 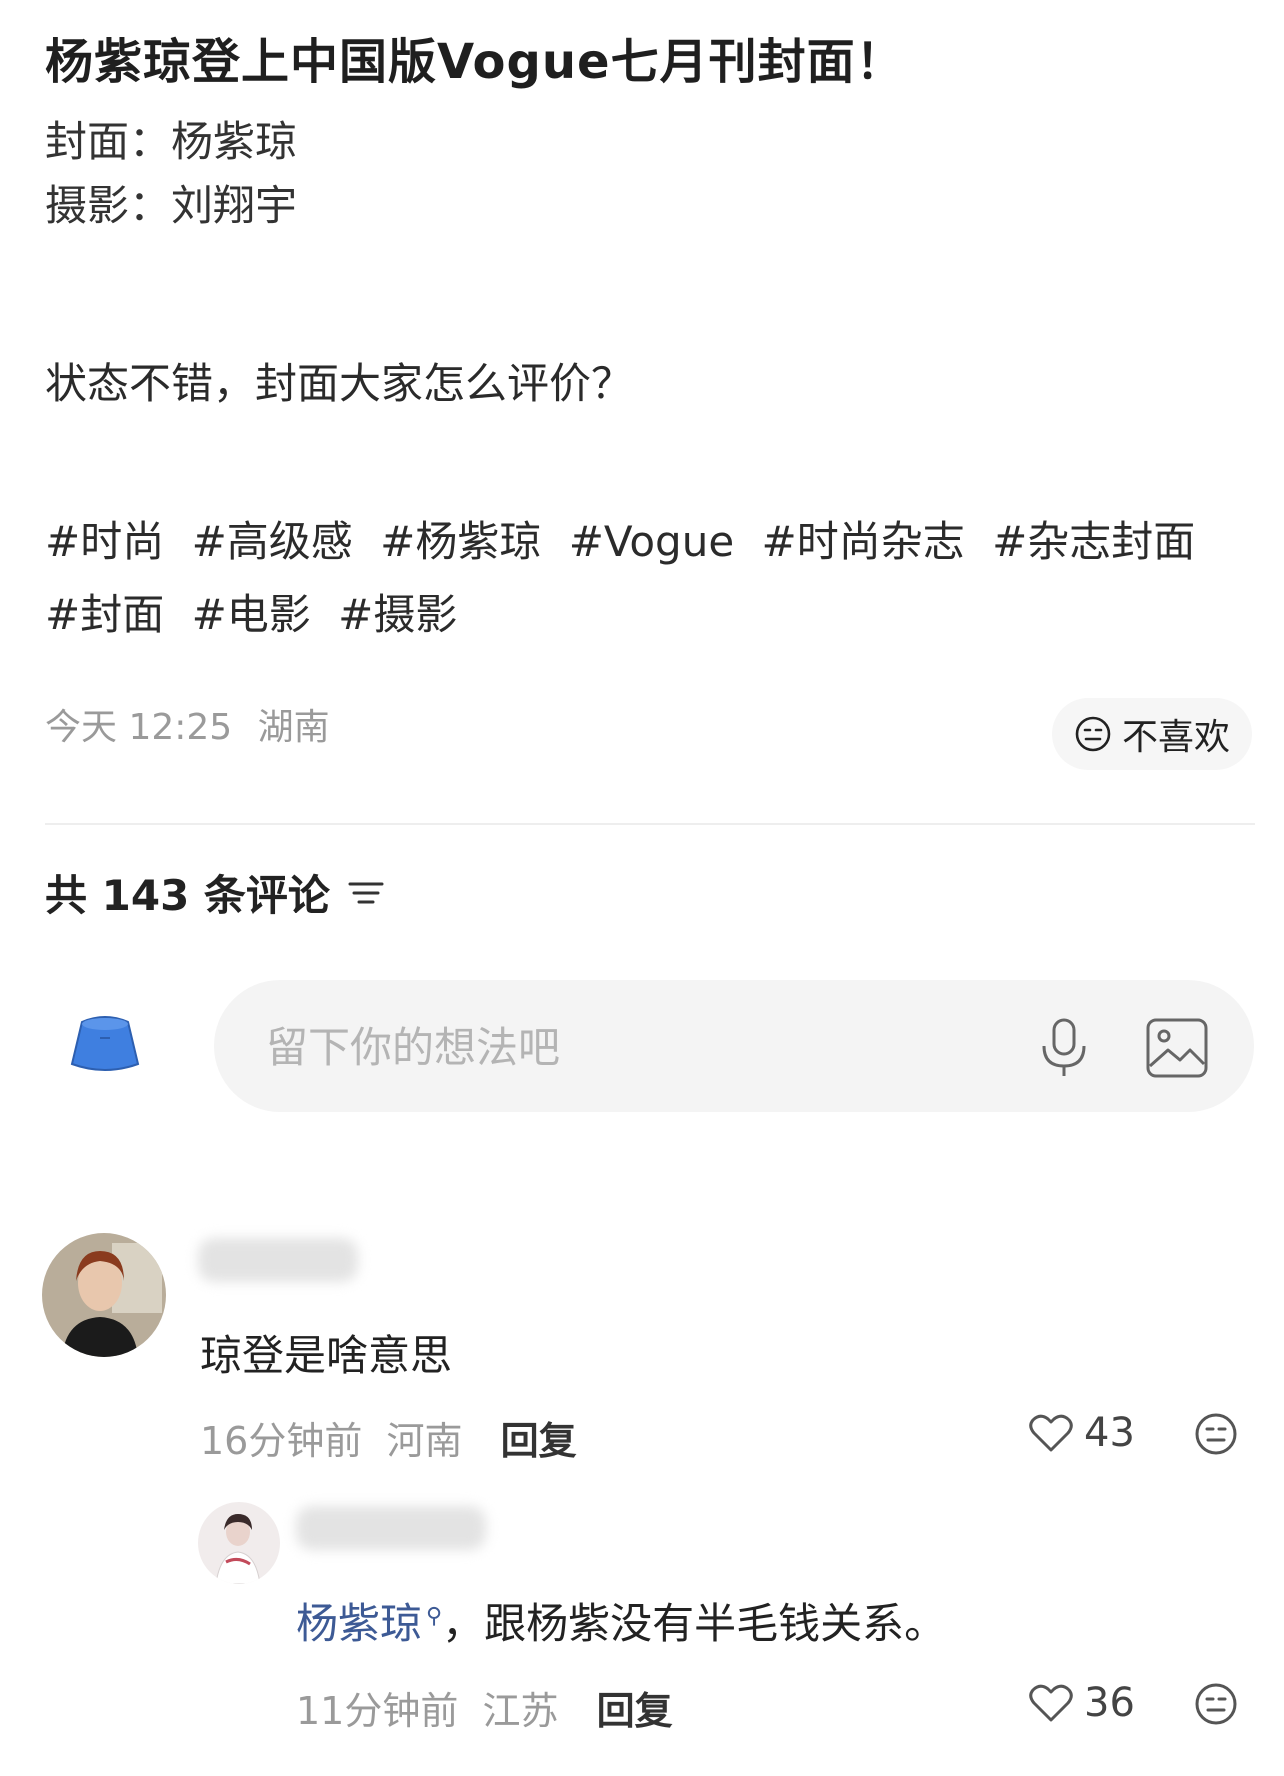 What do you see at coordinates (339, 383) in the screenshot?
I see `post-body: 状态不错，封面大家怎么评价？` at bounding box center [339, 383].